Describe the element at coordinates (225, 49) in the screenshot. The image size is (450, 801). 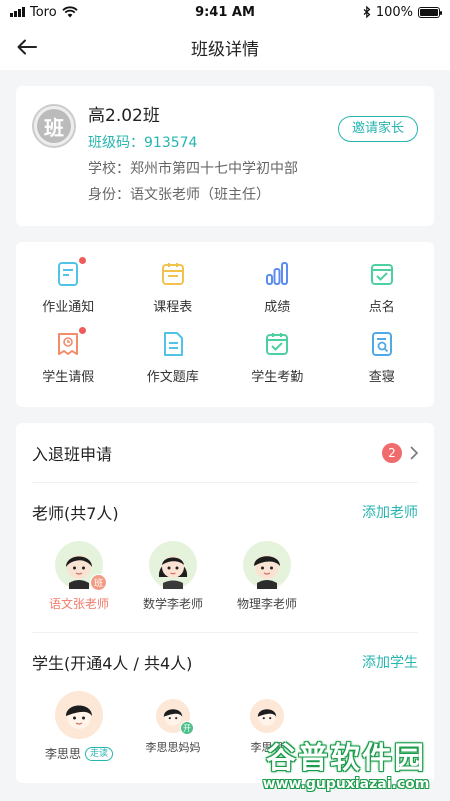
I see `page-title: 班级详情` at that location.